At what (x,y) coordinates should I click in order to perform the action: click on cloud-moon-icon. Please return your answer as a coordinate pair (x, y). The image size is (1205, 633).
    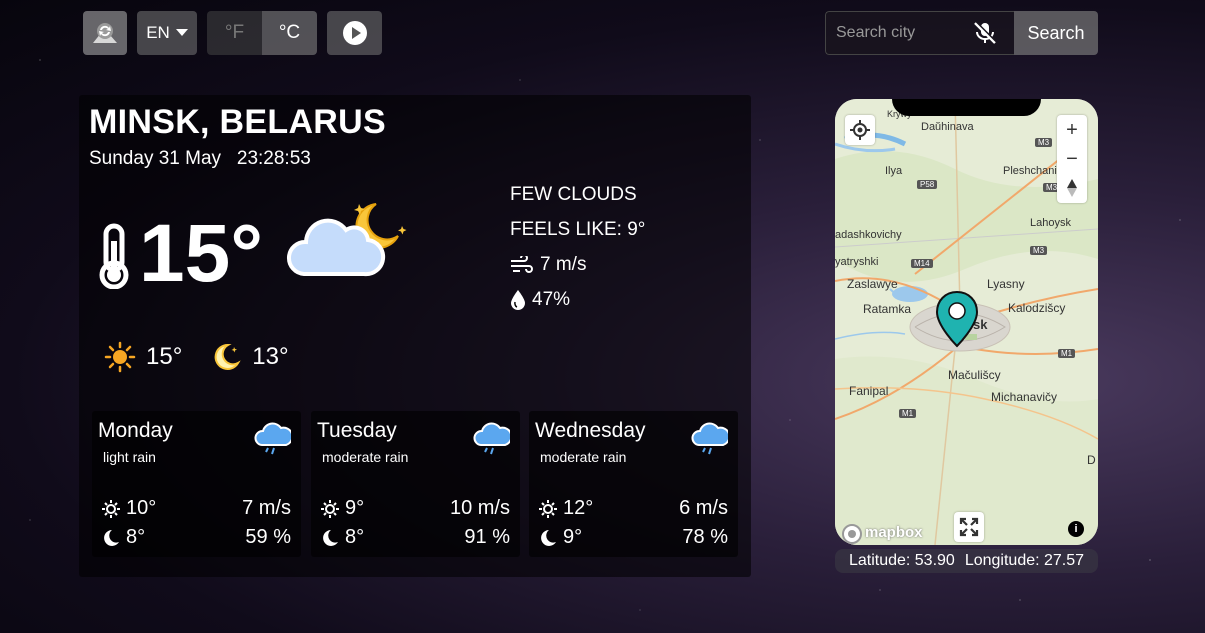
    Looking at the image, I should click on (347, 240).